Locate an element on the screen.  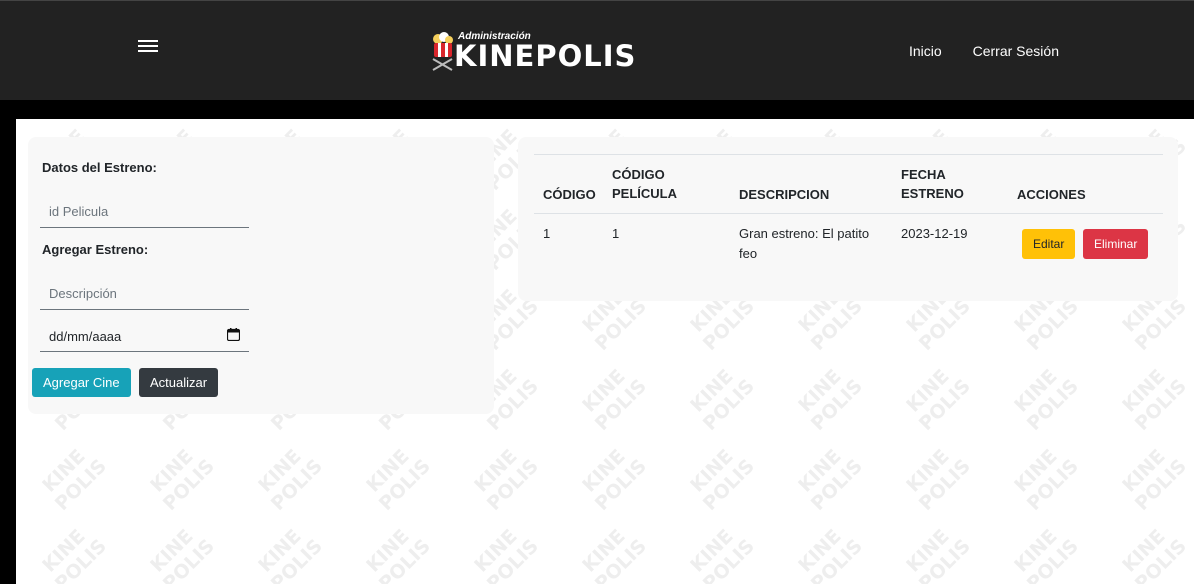
header-fecha-estreno: FECHA ESTRENO is located at coordinates (932, 184).